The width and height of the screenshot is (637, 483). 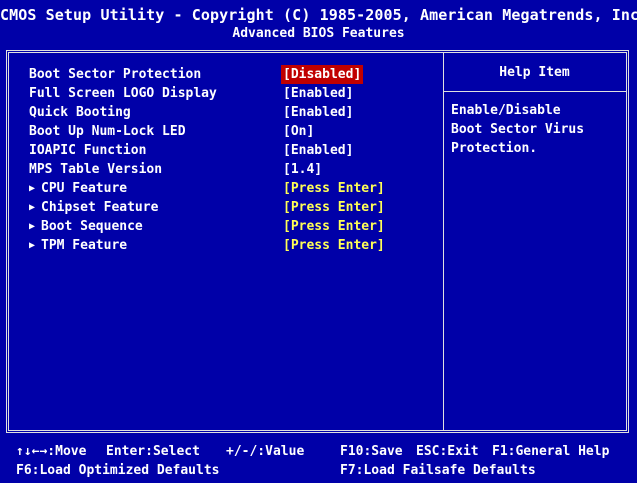 I want to click on key-failsafe-defaults: F7:Load Failsafe Defaults, so click(x=438, y=470).